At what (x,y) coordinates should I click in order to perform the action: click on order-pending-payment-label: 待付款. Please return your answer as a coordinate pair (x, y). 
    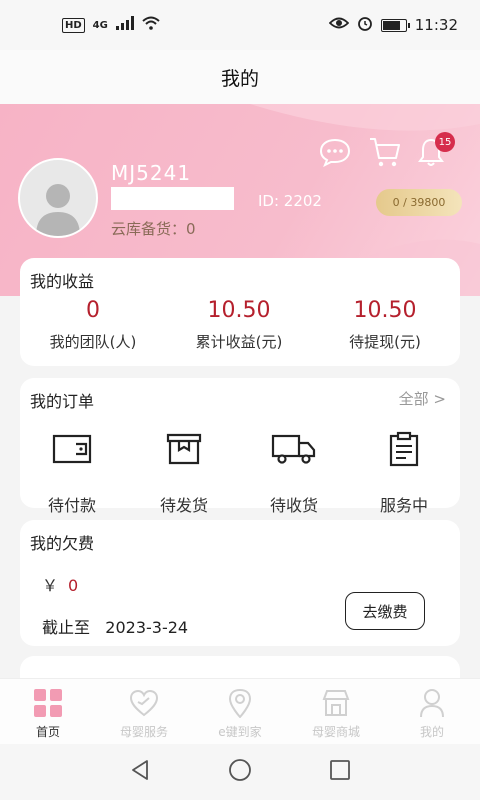
    Looking at the image, I should click on (71, 505).